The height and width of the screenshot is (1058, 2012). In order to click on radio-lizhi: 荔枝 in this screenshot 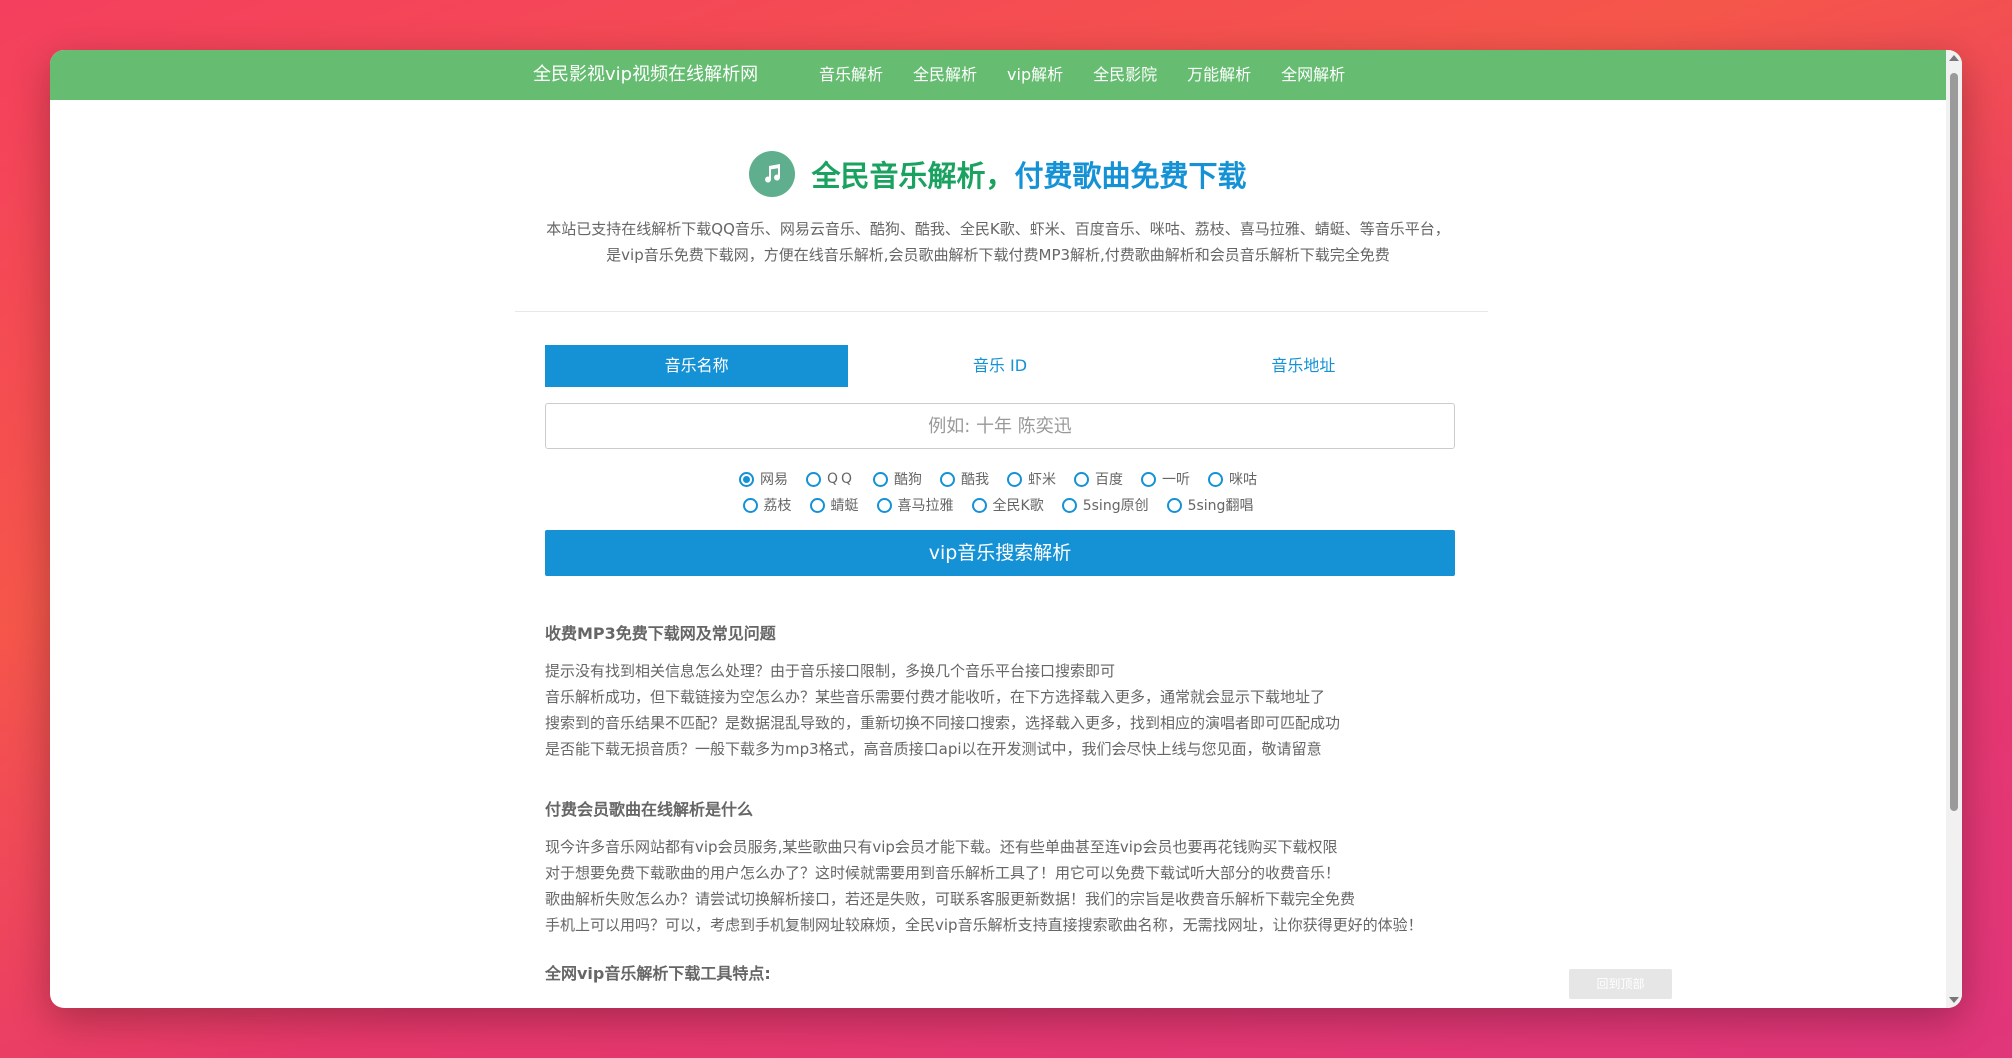, I will do `click(767, 505)`.